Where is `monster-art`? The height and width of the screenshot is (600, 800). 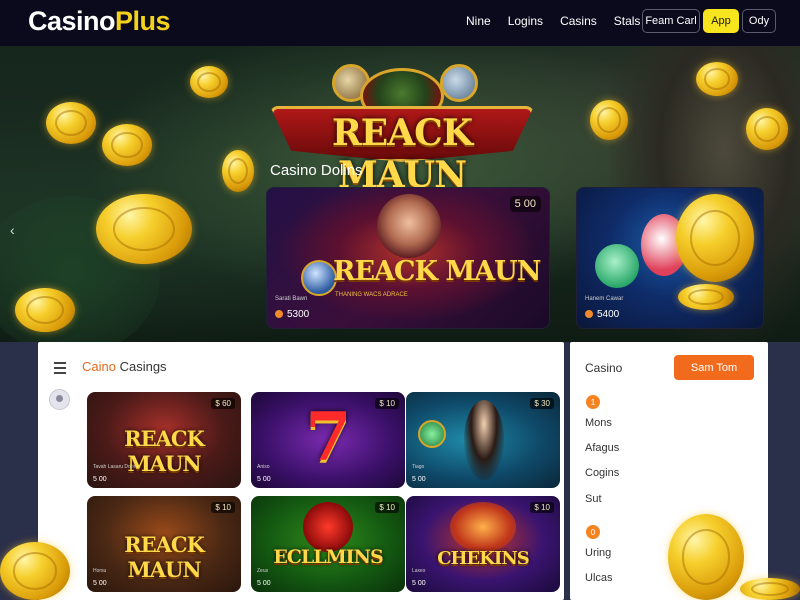 monster-art is located at coordinates (617, 266).